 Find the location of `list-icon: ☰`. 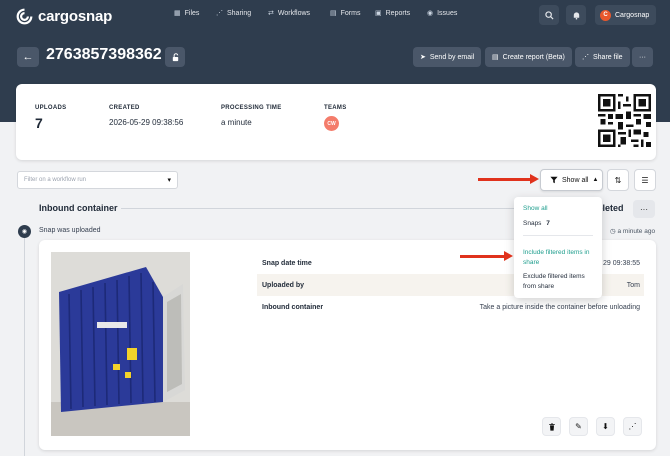

list-icon: ☰ is located at coordinates (645, 180).